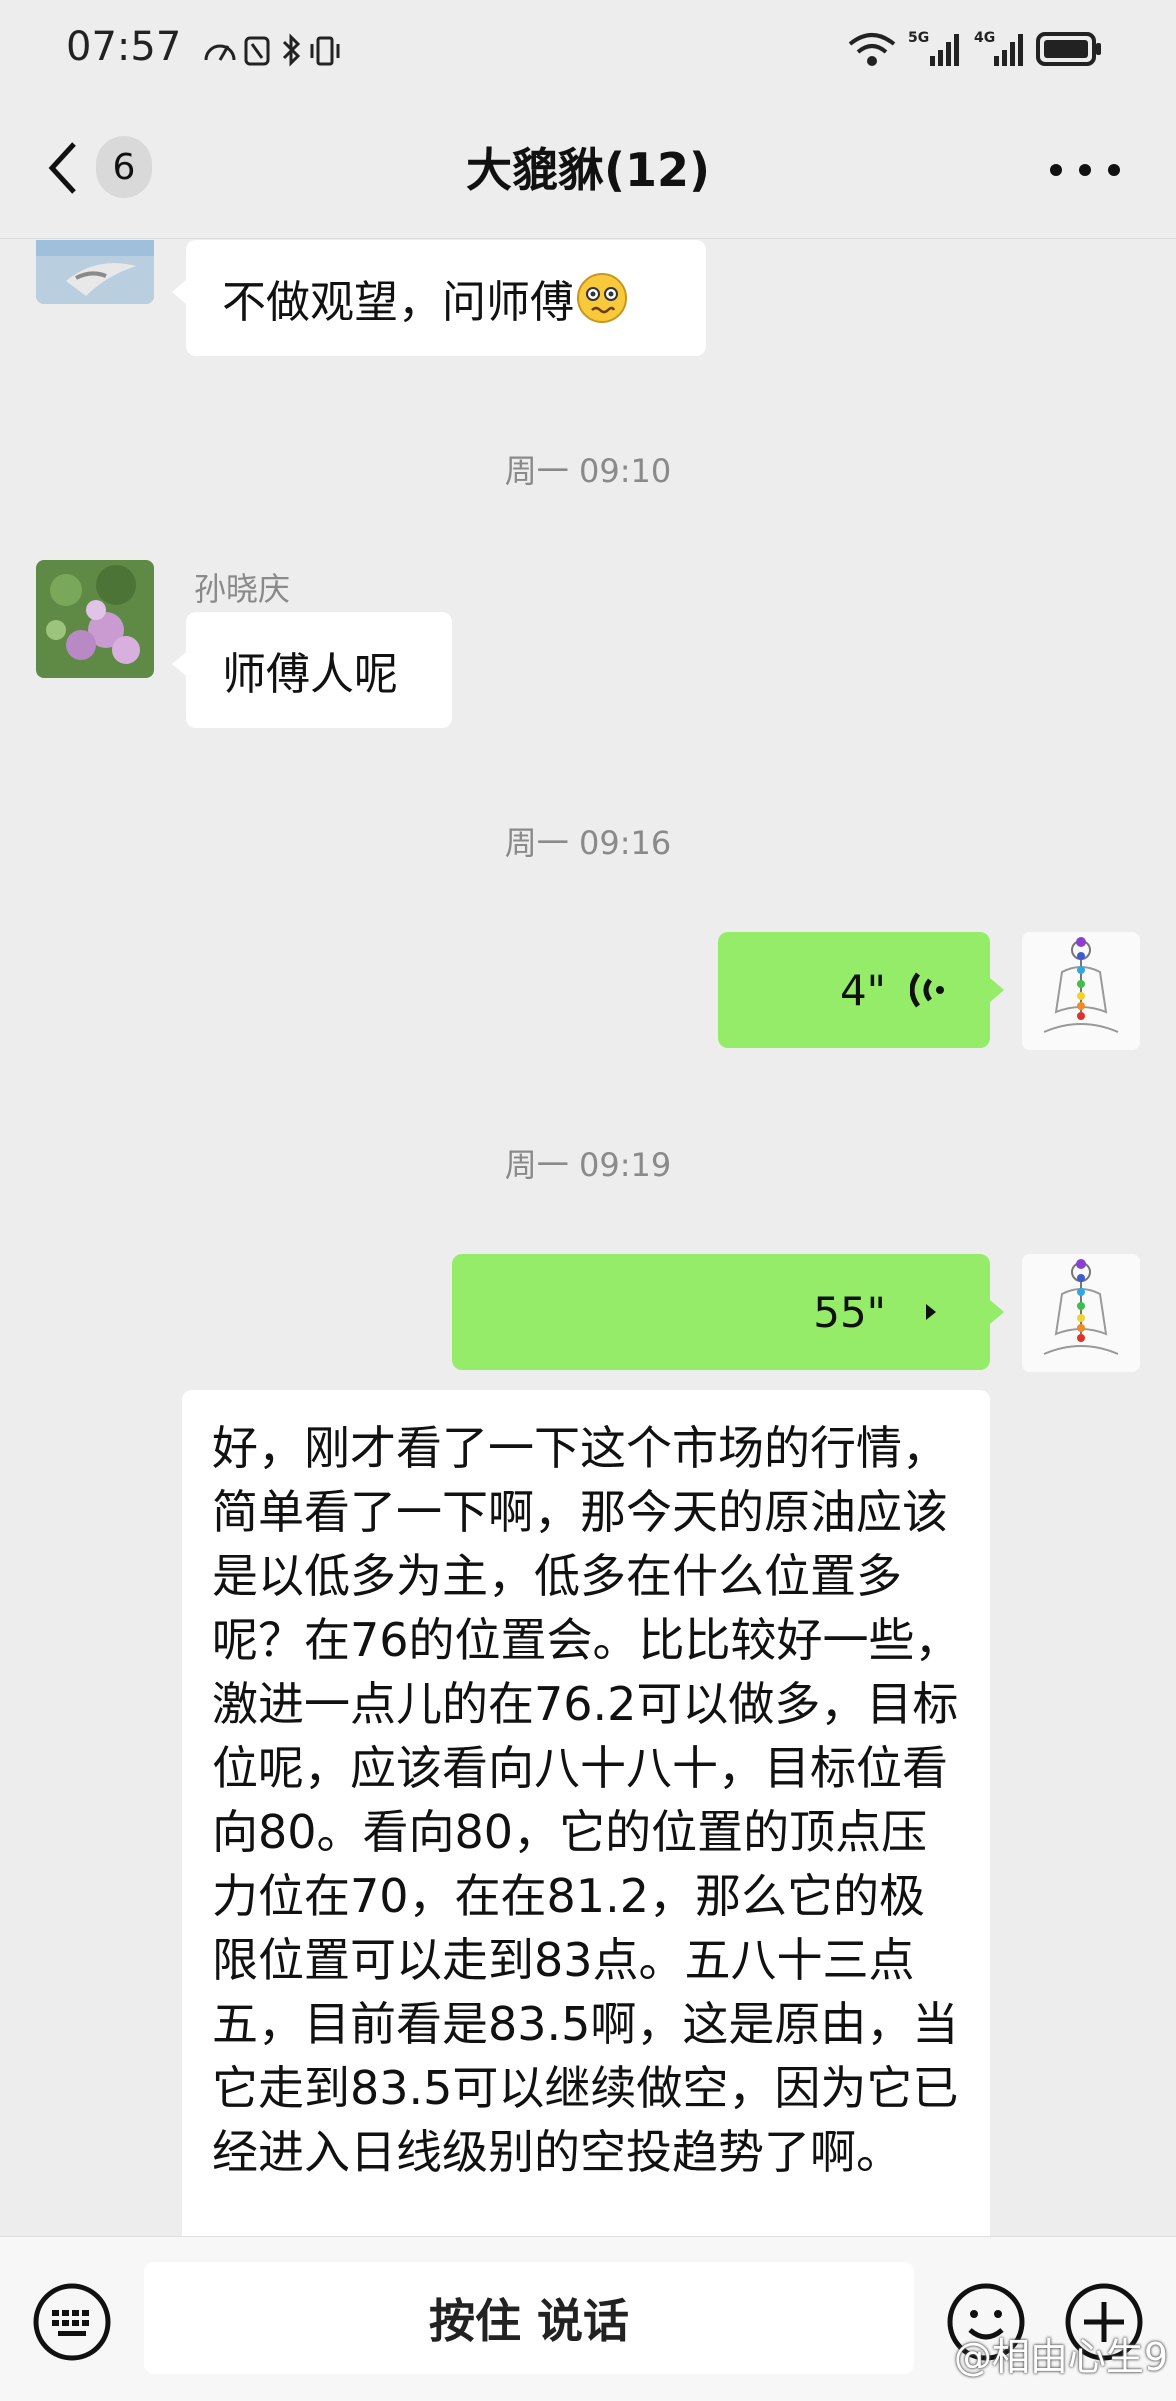 Image resolution: width=1176 pixels, height=2401 pixels. Describe the element at coordinates (220, 52) in the screenshot. I see `speedometer-icon` at that location.